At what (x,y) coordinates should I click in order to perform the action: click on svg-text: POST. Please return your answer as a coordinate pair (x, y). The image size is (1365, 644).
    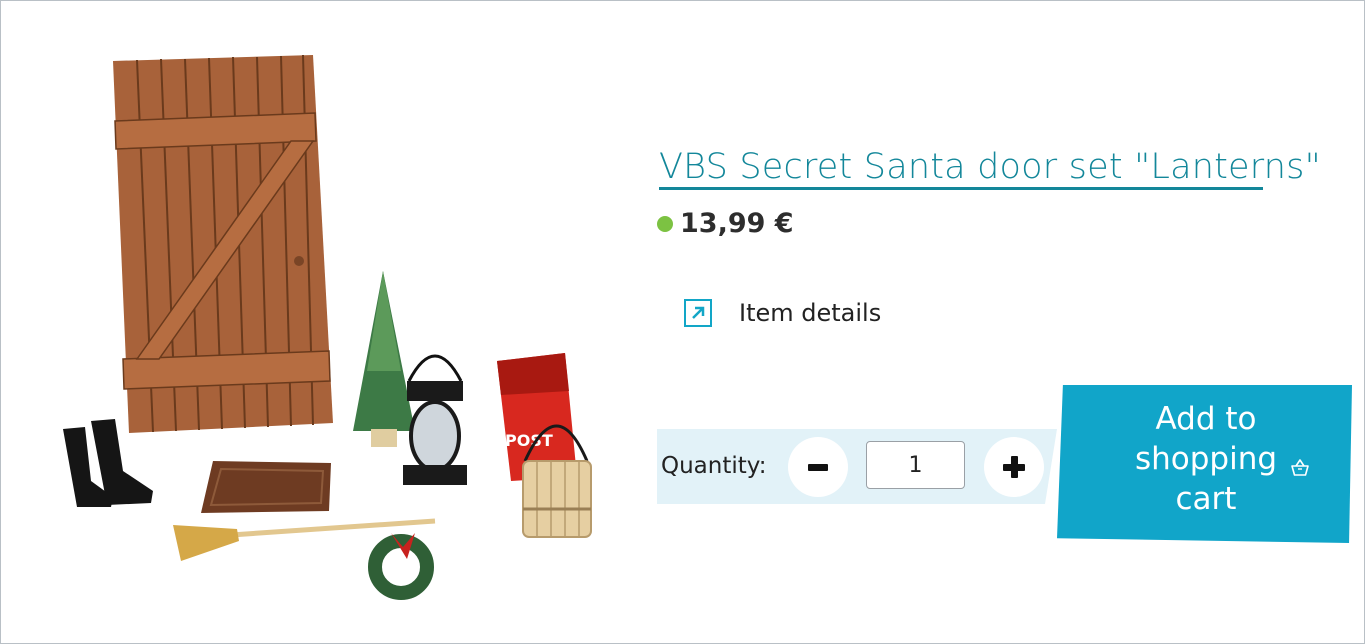
    Looking at the image, I should click on (529, 440).